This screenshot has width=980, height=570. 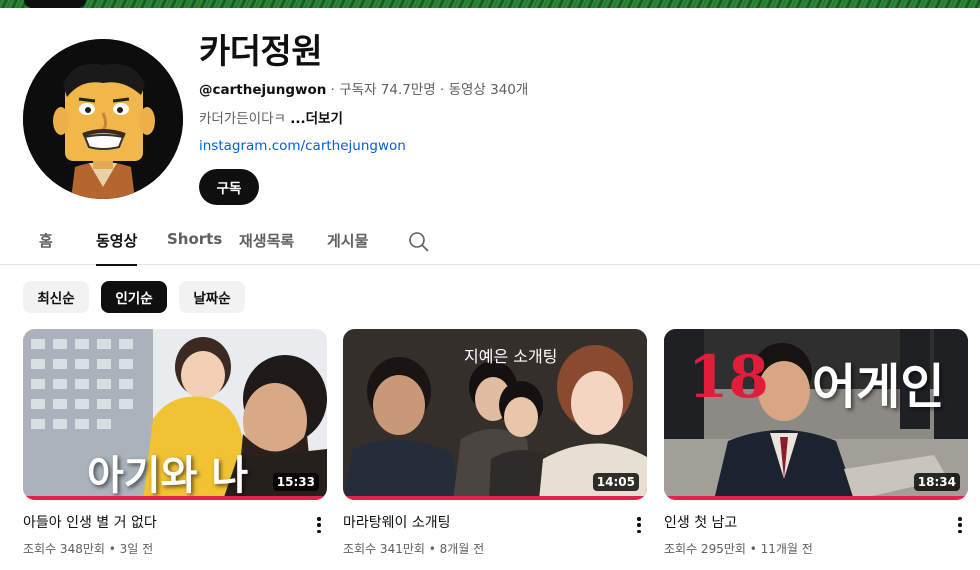 What do you see at coordinates (175, 414) in the screenshot?
I see `video-thumbnail: 아기와 나 15:33` at bounding box center [175, 414].